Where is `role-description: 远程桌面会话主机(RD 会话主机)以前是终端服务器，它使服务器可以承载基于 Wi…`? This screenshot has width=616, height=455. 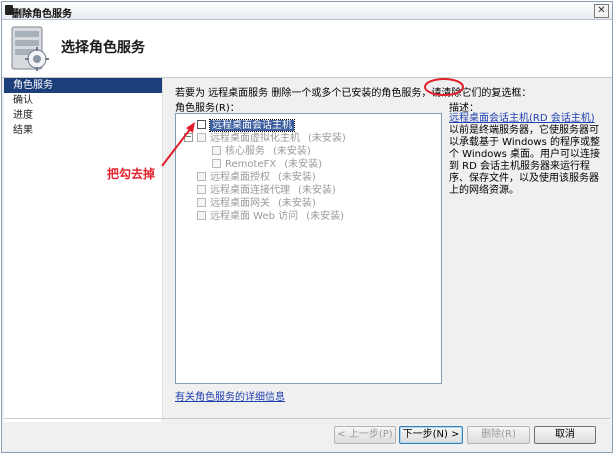 role-description: 远程桌面会话主机(RD 会话主机)以前是终端服务器，它使服务器可以承载基于 Wi… is located at coordinates (526, 155).